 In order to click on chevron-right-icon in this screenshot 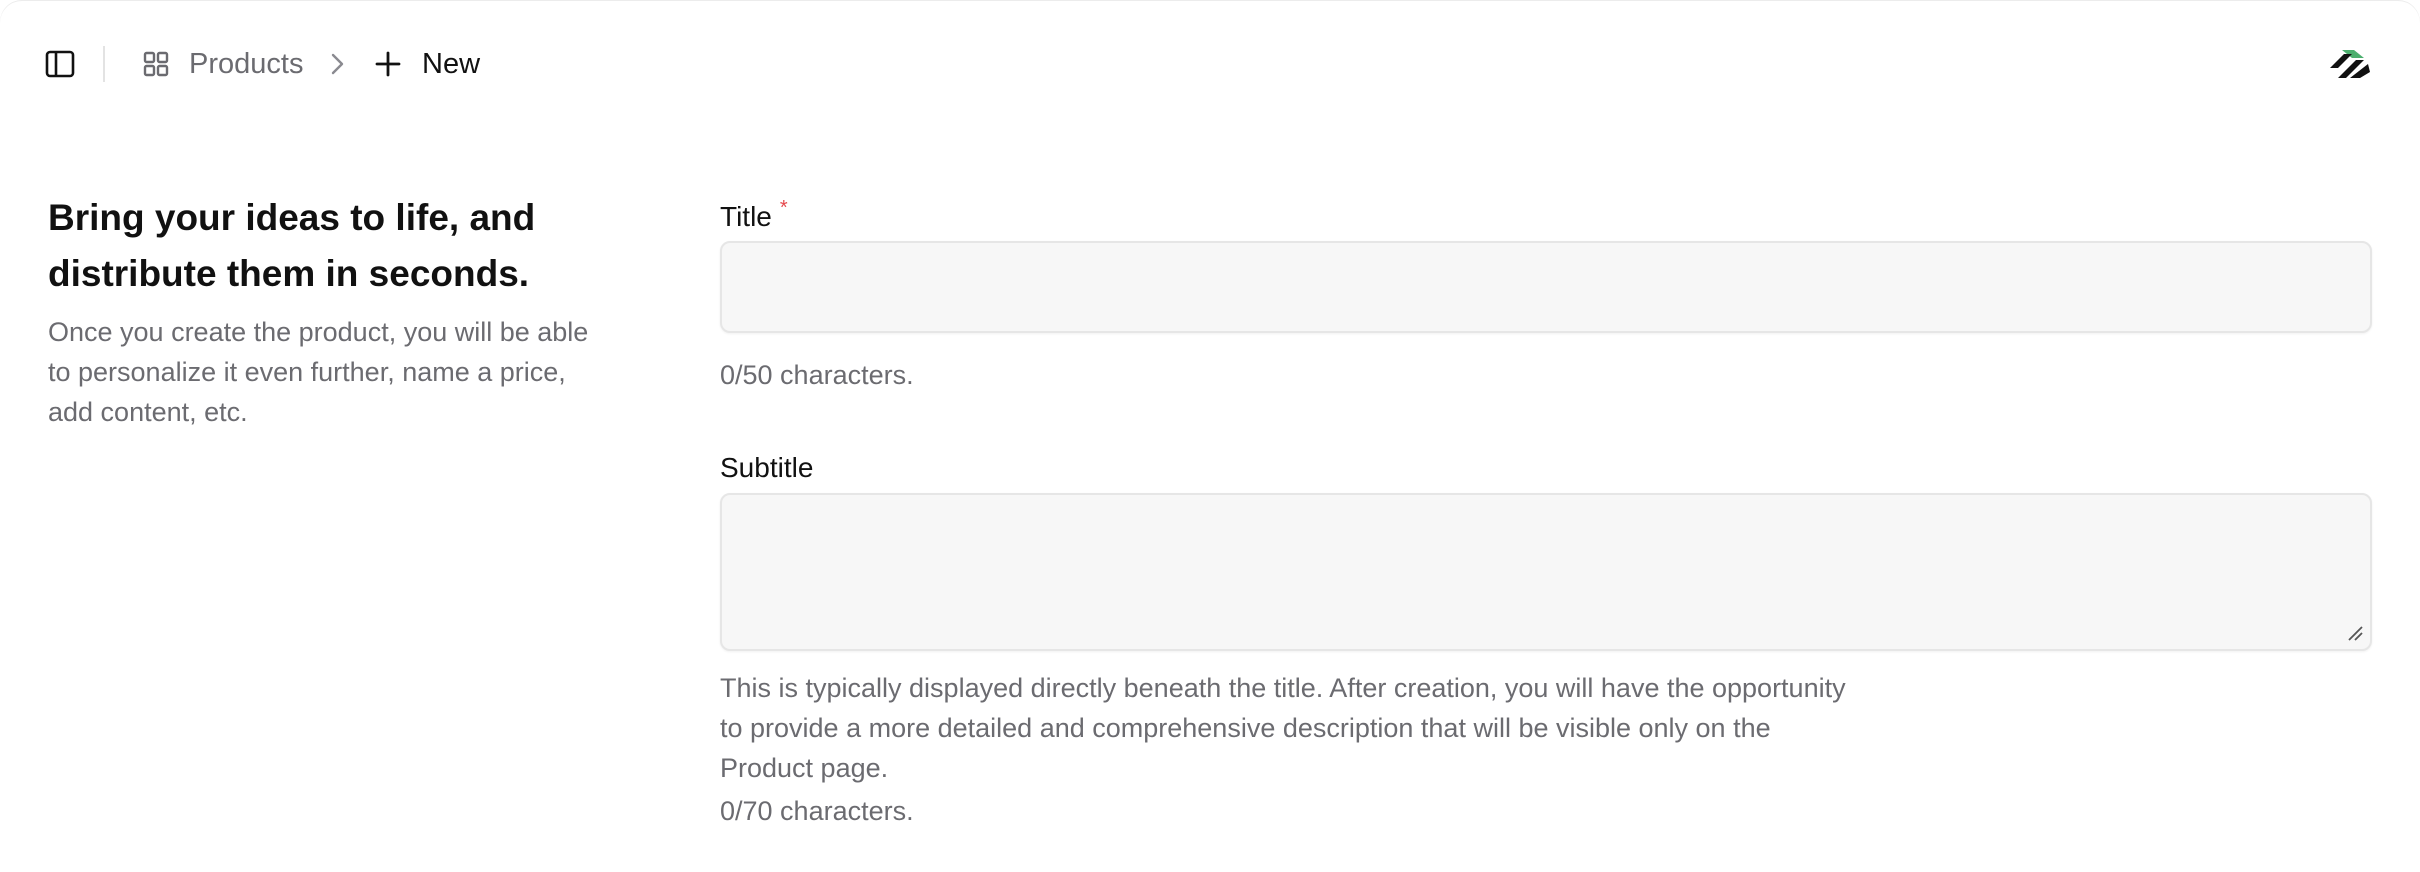, I will do `click(337, 64)`.